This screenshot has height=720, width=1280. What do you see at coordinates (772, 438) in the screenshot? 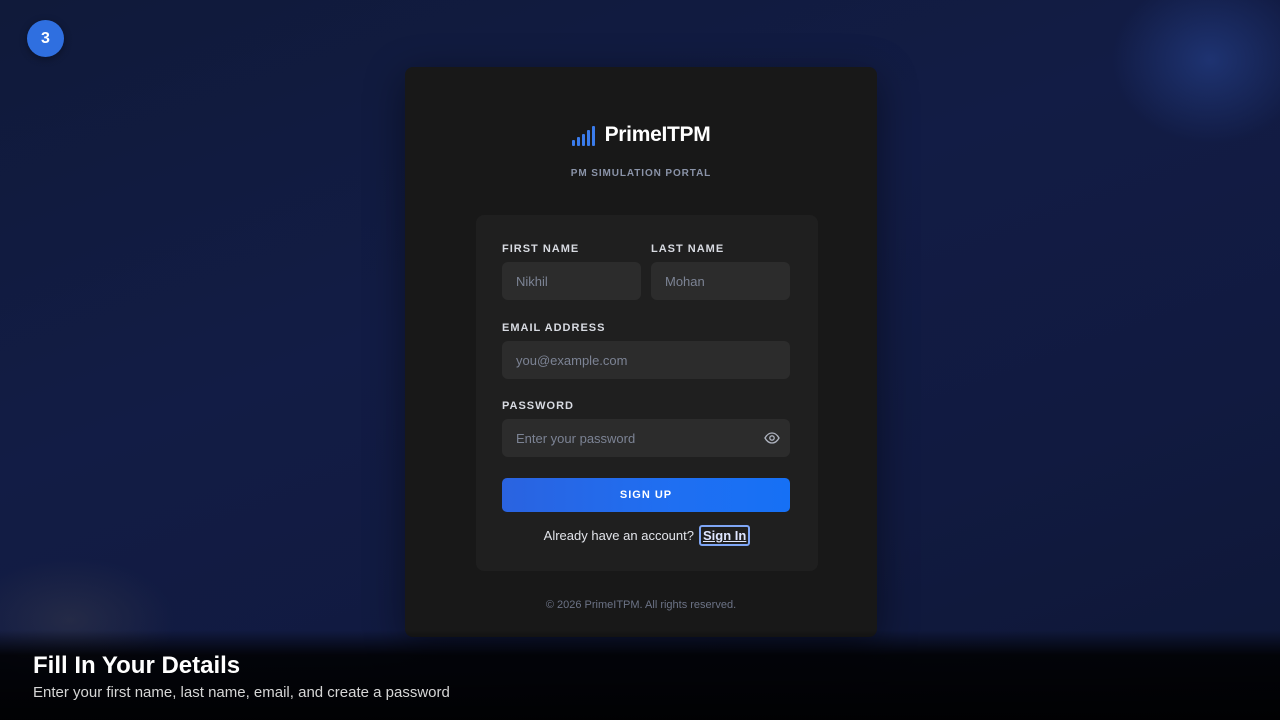
I see `eye-icon` at bounding box center [772, 438].